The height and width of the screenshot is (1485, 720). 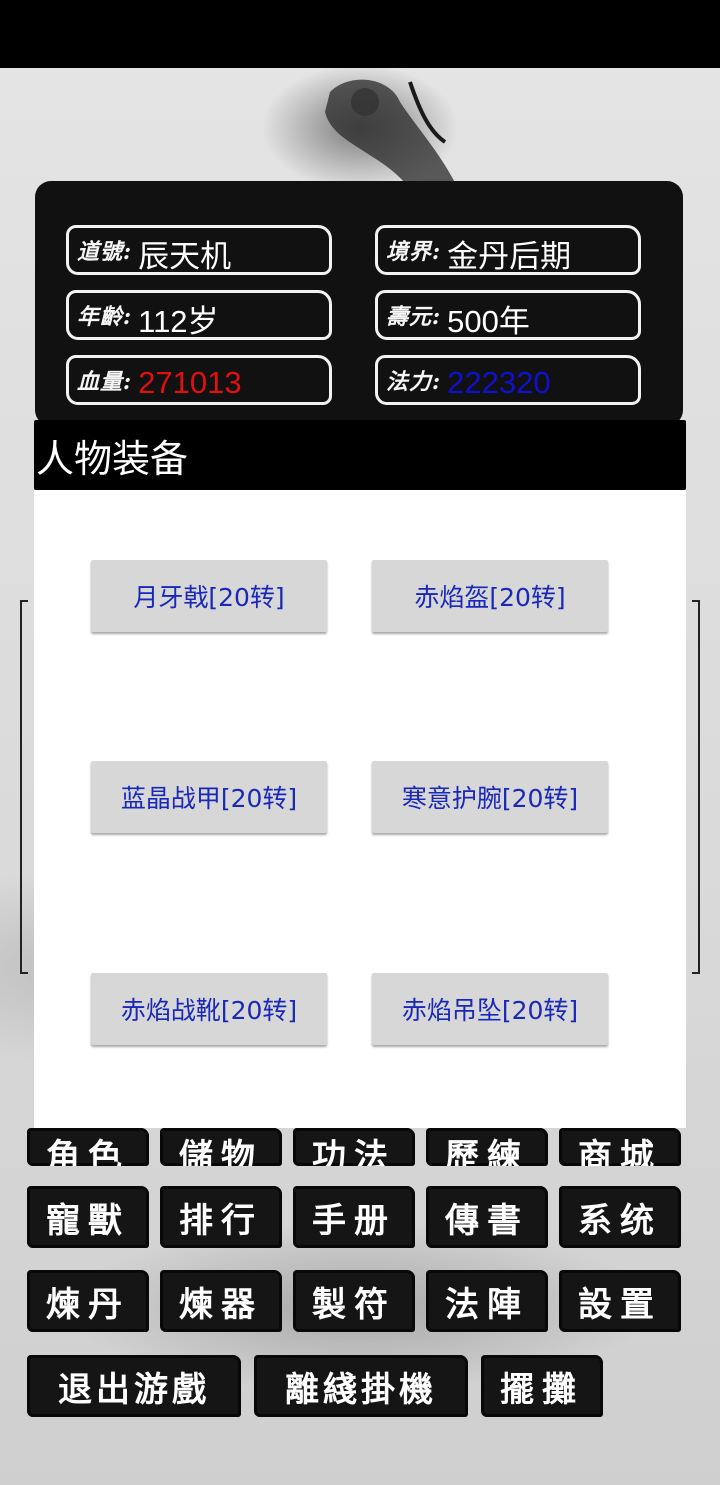 I want to click on menu-button-settings: 設置, so click(x=620, y=1301).